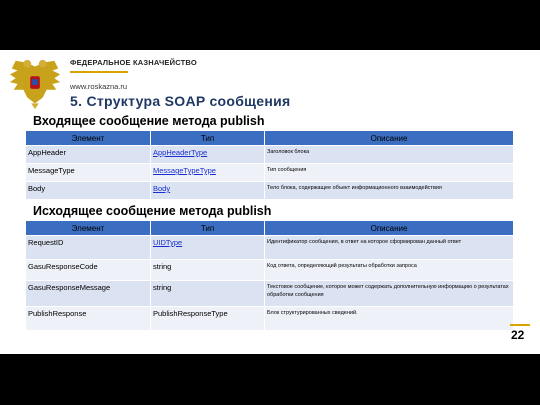 This screenshot has height=405, width=540. What do you see at coordinates (389, 154) in the screenshot?
I see `description-cell: Заголовок блока` at bounding box center [389, 154].